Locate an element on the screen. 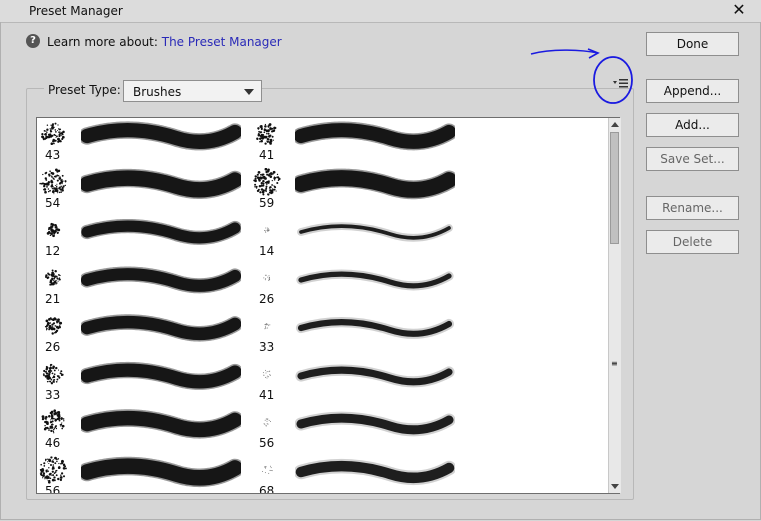 This screenshot has width=761, height=521. brush-preset-item: 46 is located at coordinates (139, 432).